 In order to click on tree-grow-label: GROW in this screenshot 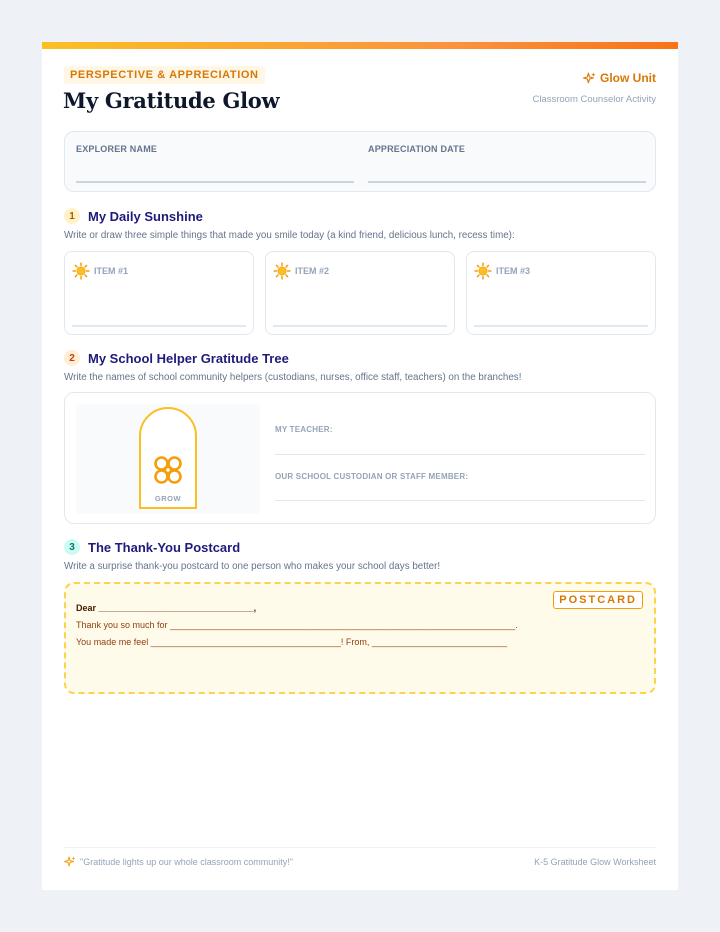, I will do `click(168, 498)`.